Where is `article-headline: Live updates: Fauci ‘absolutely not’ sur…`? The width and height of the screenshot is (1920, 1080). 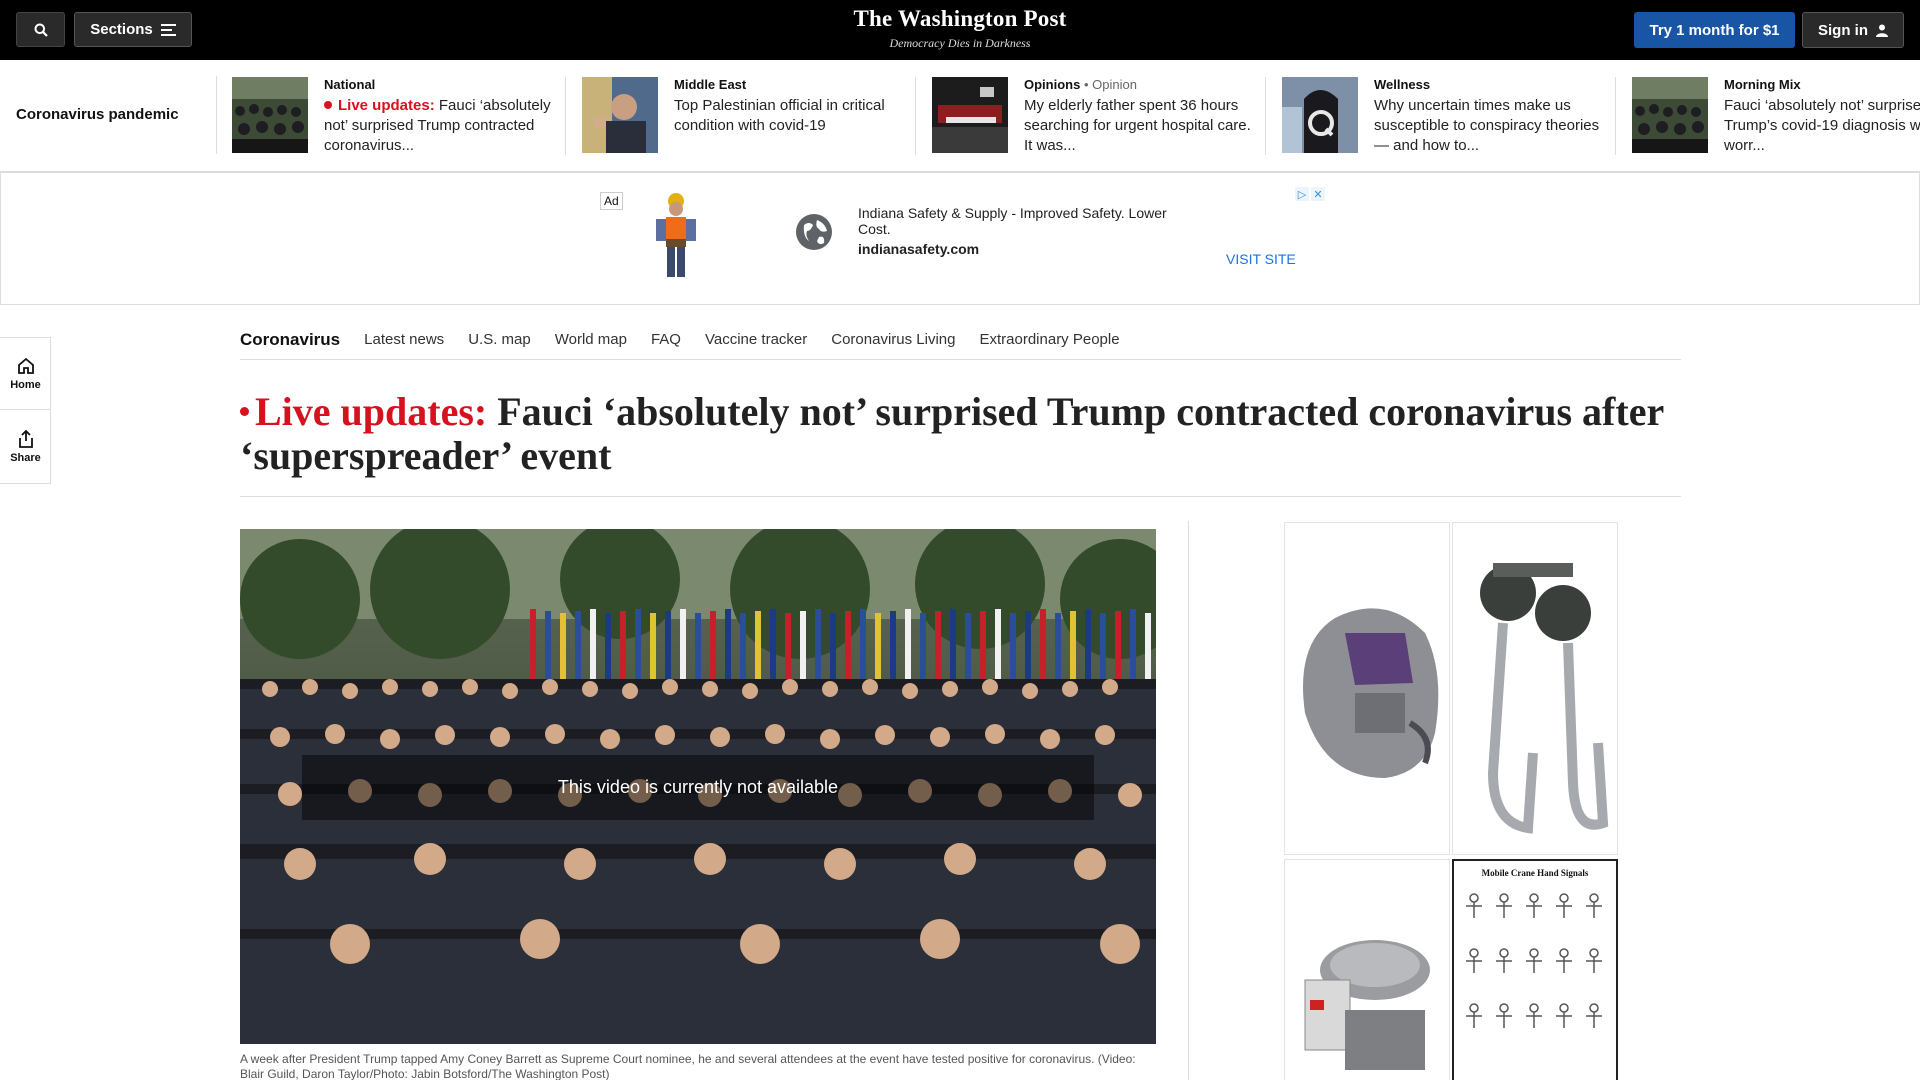 article-headline: Live updates: Fauci ‘absolutely not’ sur… is located at coordinates (960, 434).